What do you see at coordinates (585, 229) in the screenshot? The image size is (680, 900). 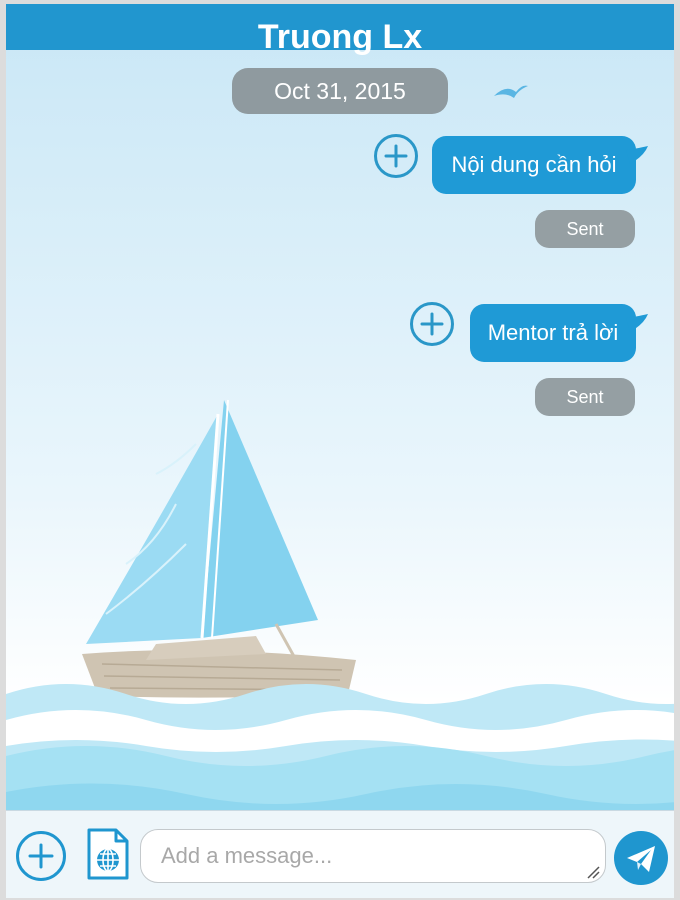 I see `message-1-status: Sent` at bounding box center [585, 229].